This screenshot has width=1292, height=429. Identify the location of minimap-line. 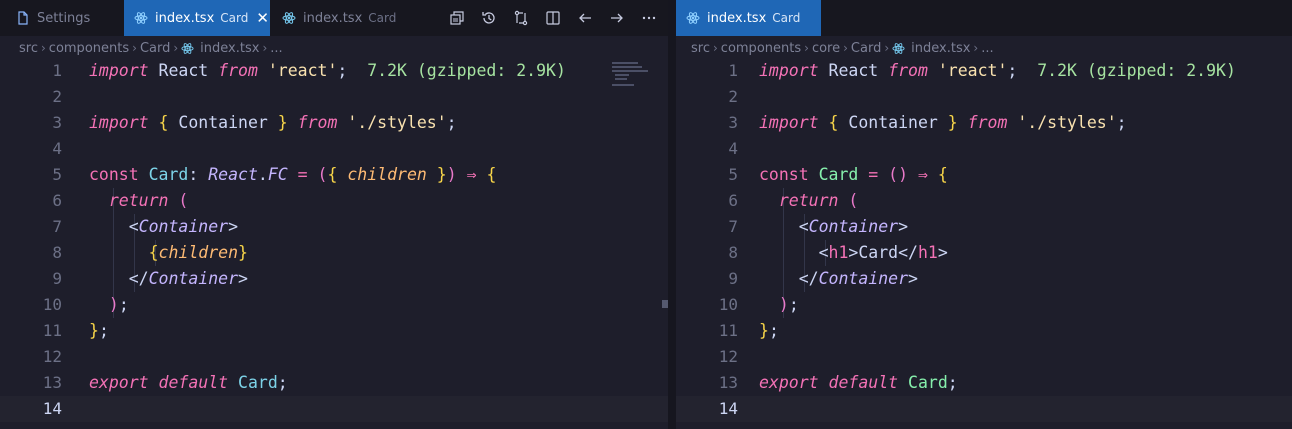
(630, 71).